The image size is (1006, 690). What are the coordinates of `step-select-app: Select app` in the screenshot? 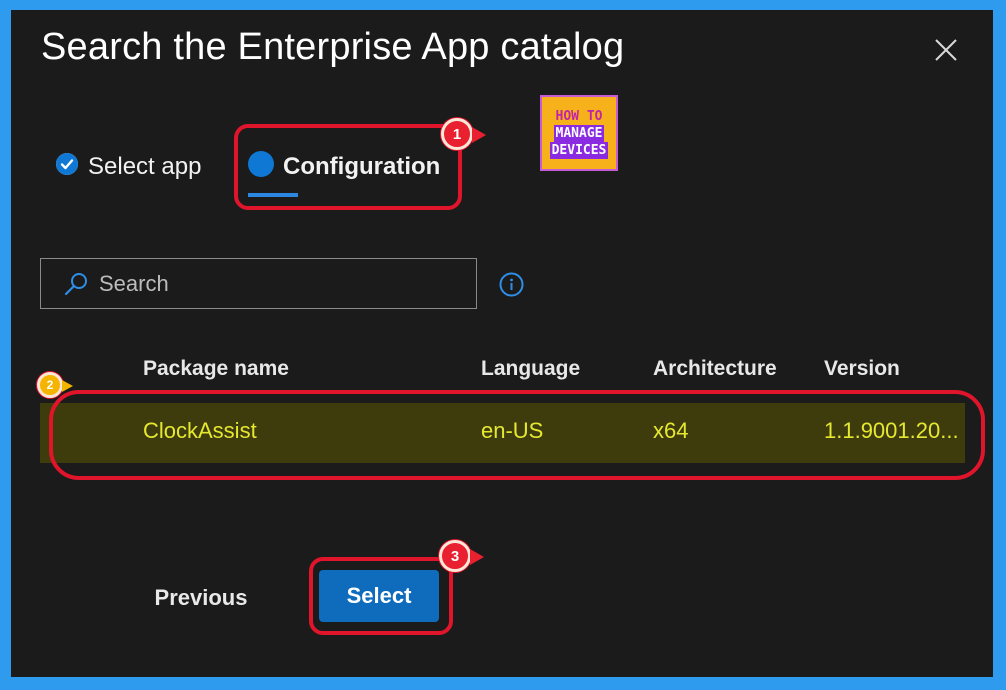 It's located at (128, 167).